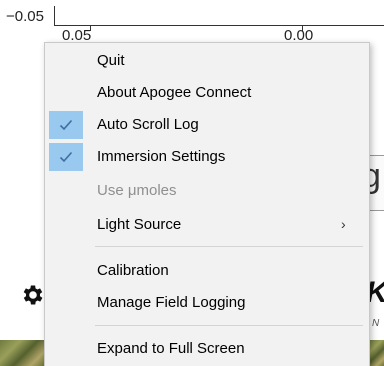  What do you see at coordinates (25, 16) in the screenshot?
I see `y-axis-tick-label: −0.05` at bounding box center [25, 16].